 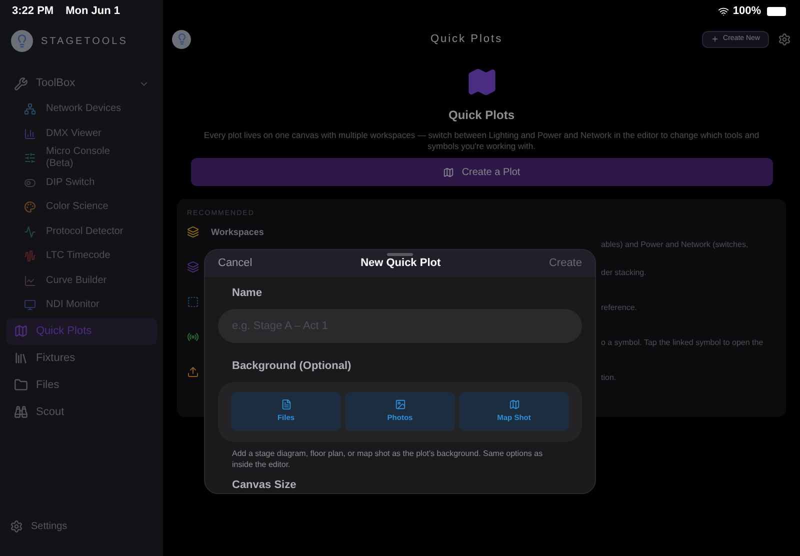 What do you see at coordinates (81, 331) in the screenshot?
I see `sidebar-item: Quick Plots` at bounding box center [81, 331].